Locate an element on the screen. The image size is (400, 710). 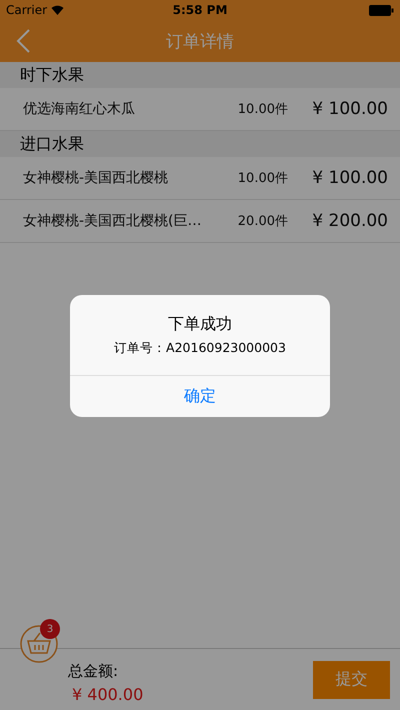
item-name: 优选海南红心木瓜 is located at coordinates (79, 109).